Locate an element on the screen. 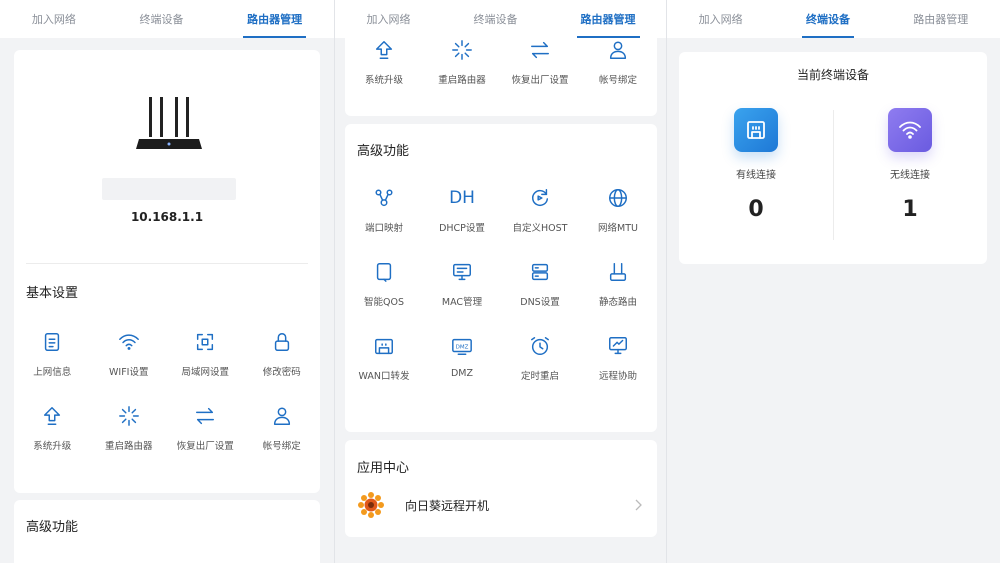 The image size is (1000, 563). custom-host-item: 自定义HOST is located at coordinates (540, 210).